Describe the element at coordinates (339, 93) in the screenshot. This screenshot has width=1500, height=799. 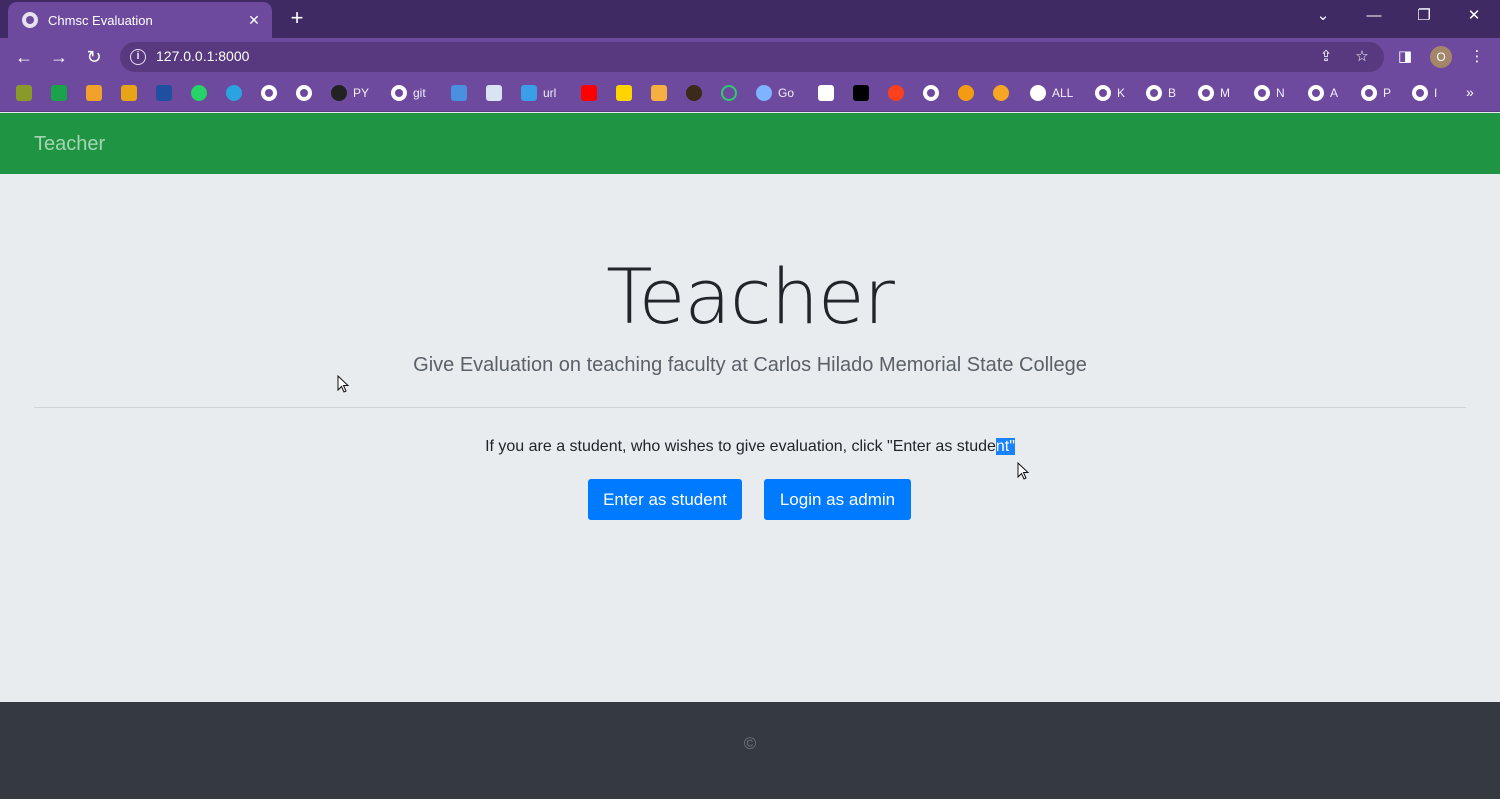
I see `github-icon` at that location.